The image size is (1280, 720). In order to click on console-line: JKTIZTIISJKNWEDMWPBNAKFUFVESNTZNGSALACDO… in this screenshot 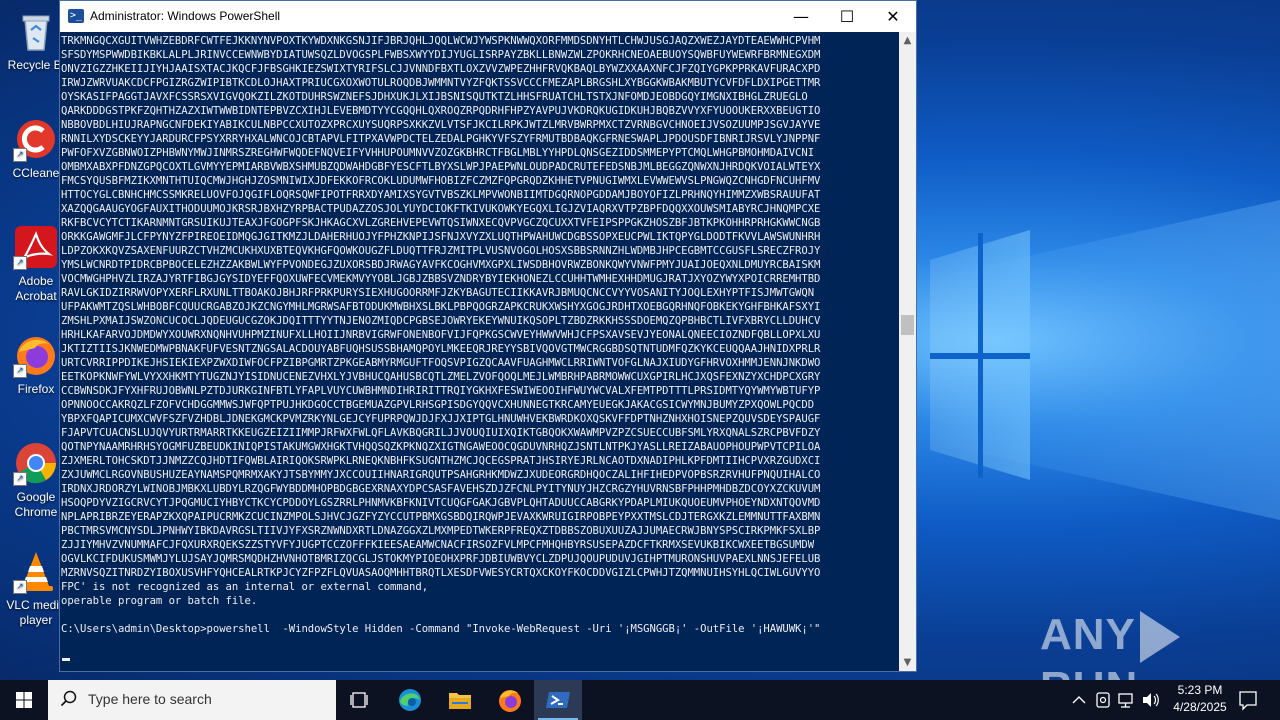, I will do `click(441, 349)`.